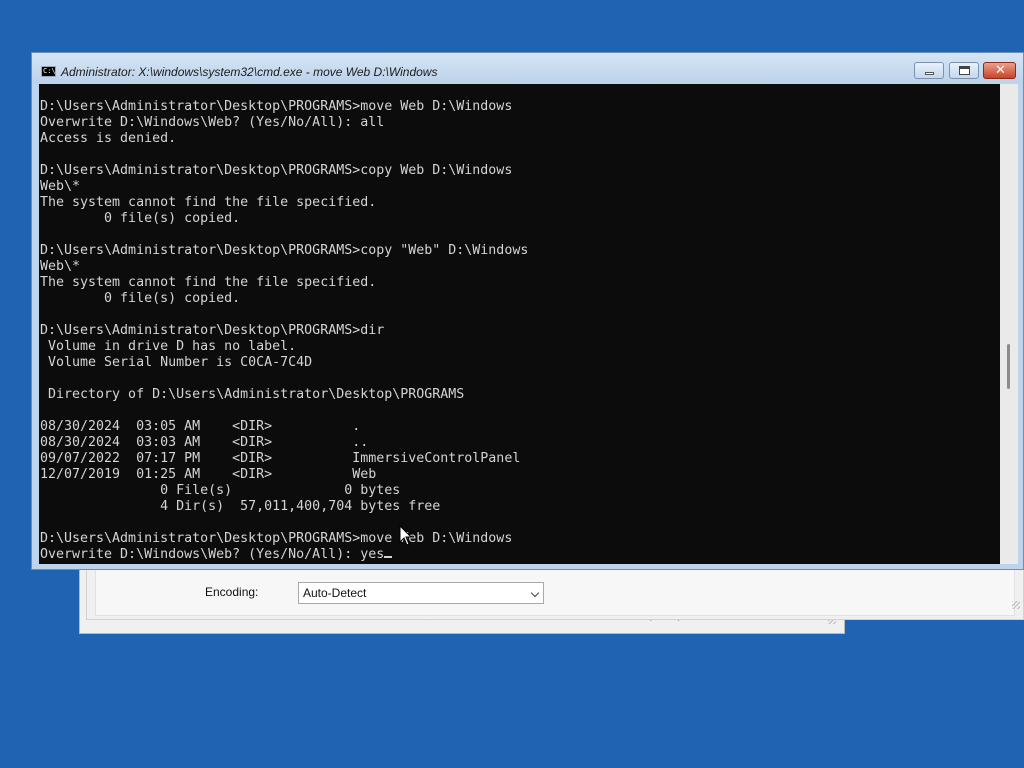 The width and height of the screenshot is (1024, 768). I want to click on dialog-options-panel: Encoding: Auto-Detect, so click(555, 592).